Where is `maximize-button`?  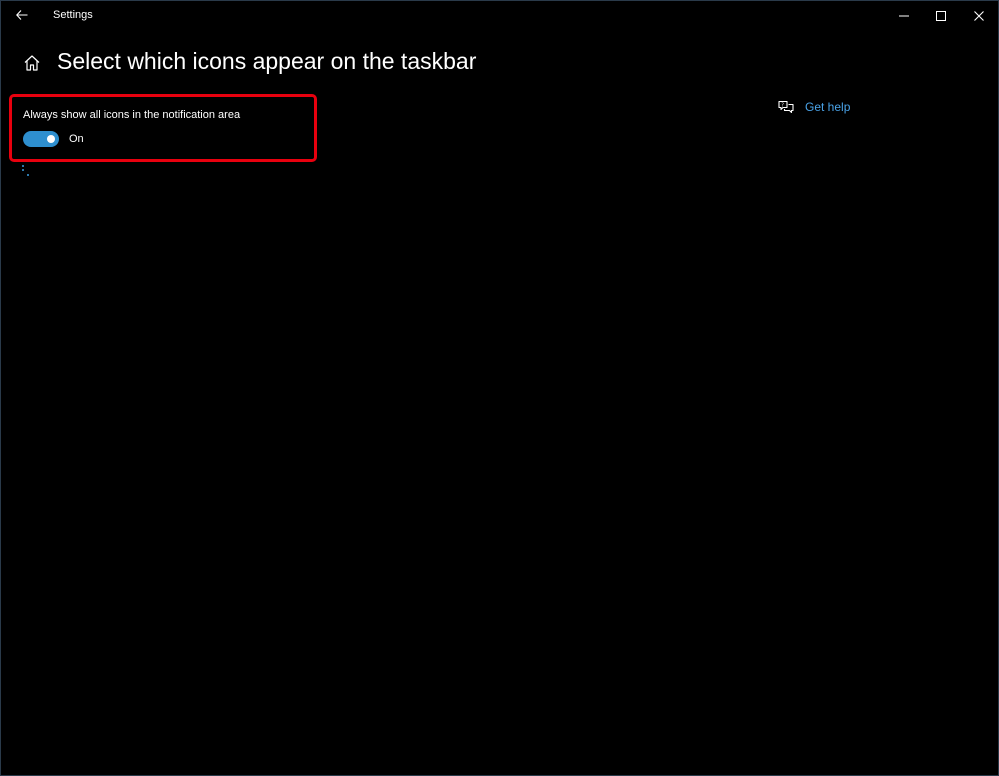
maximize-button is located at coordinates (941, 16).